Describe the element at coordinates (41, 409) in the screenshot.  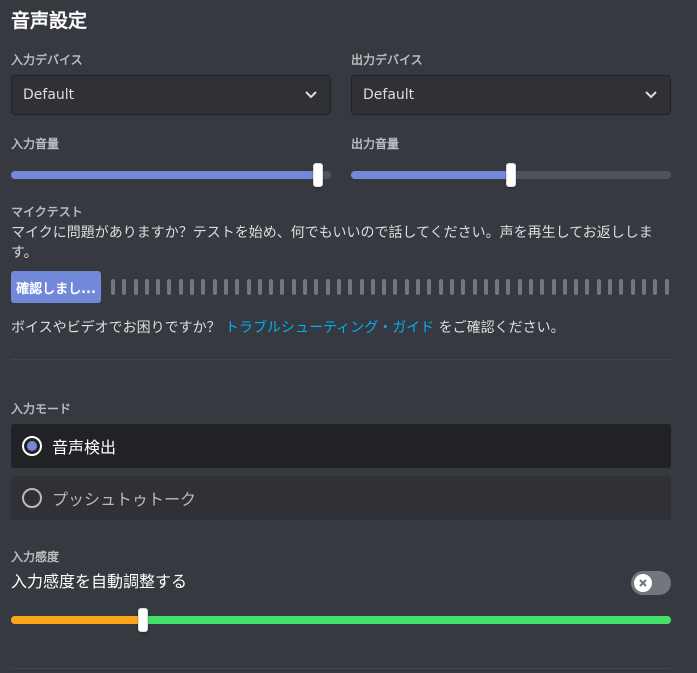
I see `input-mode-label: 入力モード` at that location.